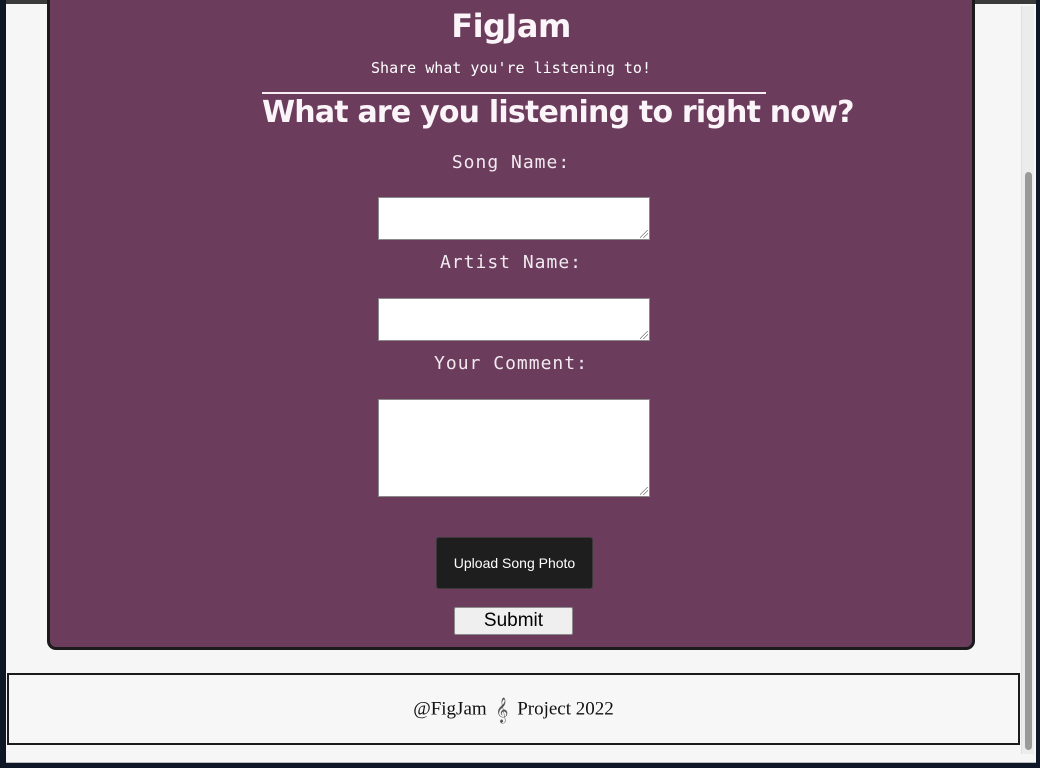 This screenshot has height=768, width=1040. What do you see at coordinates (502, 709) in the screenshot?
I see `treble-clef-icon: 𝄞` at bounding box center [502, 709].